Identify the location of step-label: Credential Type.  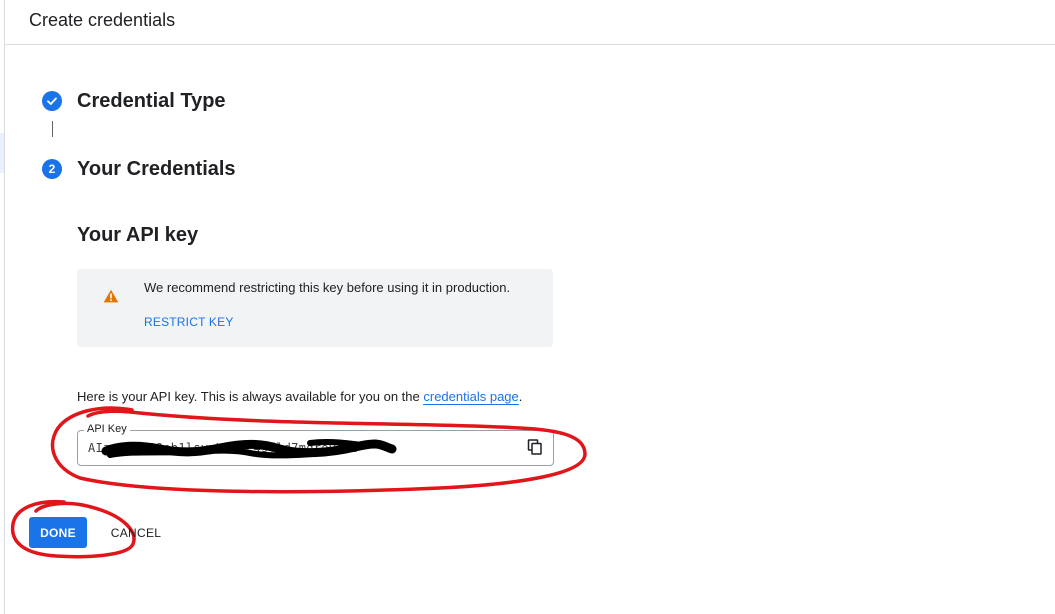
(151, 101).